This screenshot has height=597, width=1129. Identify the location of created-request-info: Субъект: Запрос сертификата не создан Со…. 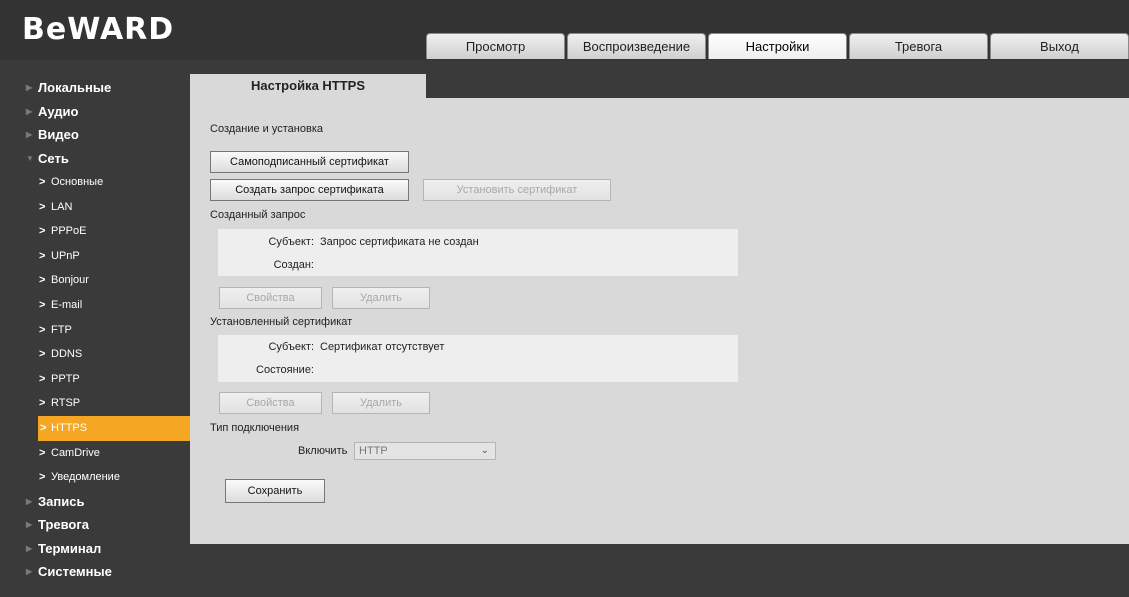
(478, 252).